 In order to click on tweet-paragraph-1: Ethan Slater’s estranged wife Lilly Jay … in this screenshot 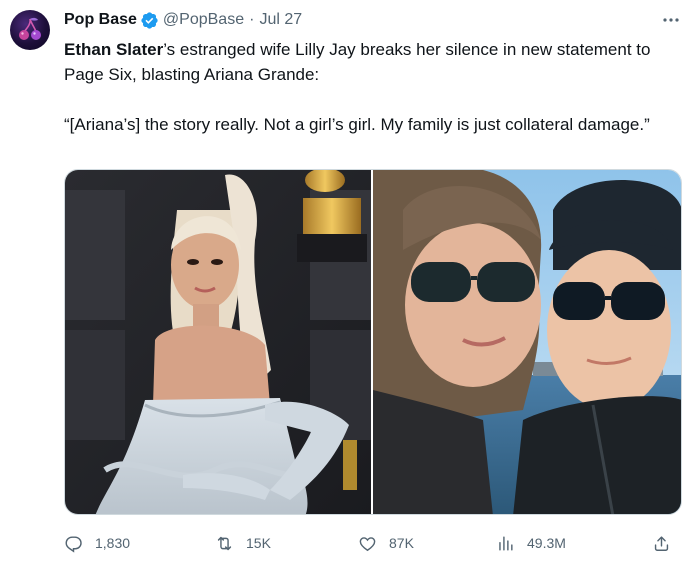, I will do `click(374, 62)`.